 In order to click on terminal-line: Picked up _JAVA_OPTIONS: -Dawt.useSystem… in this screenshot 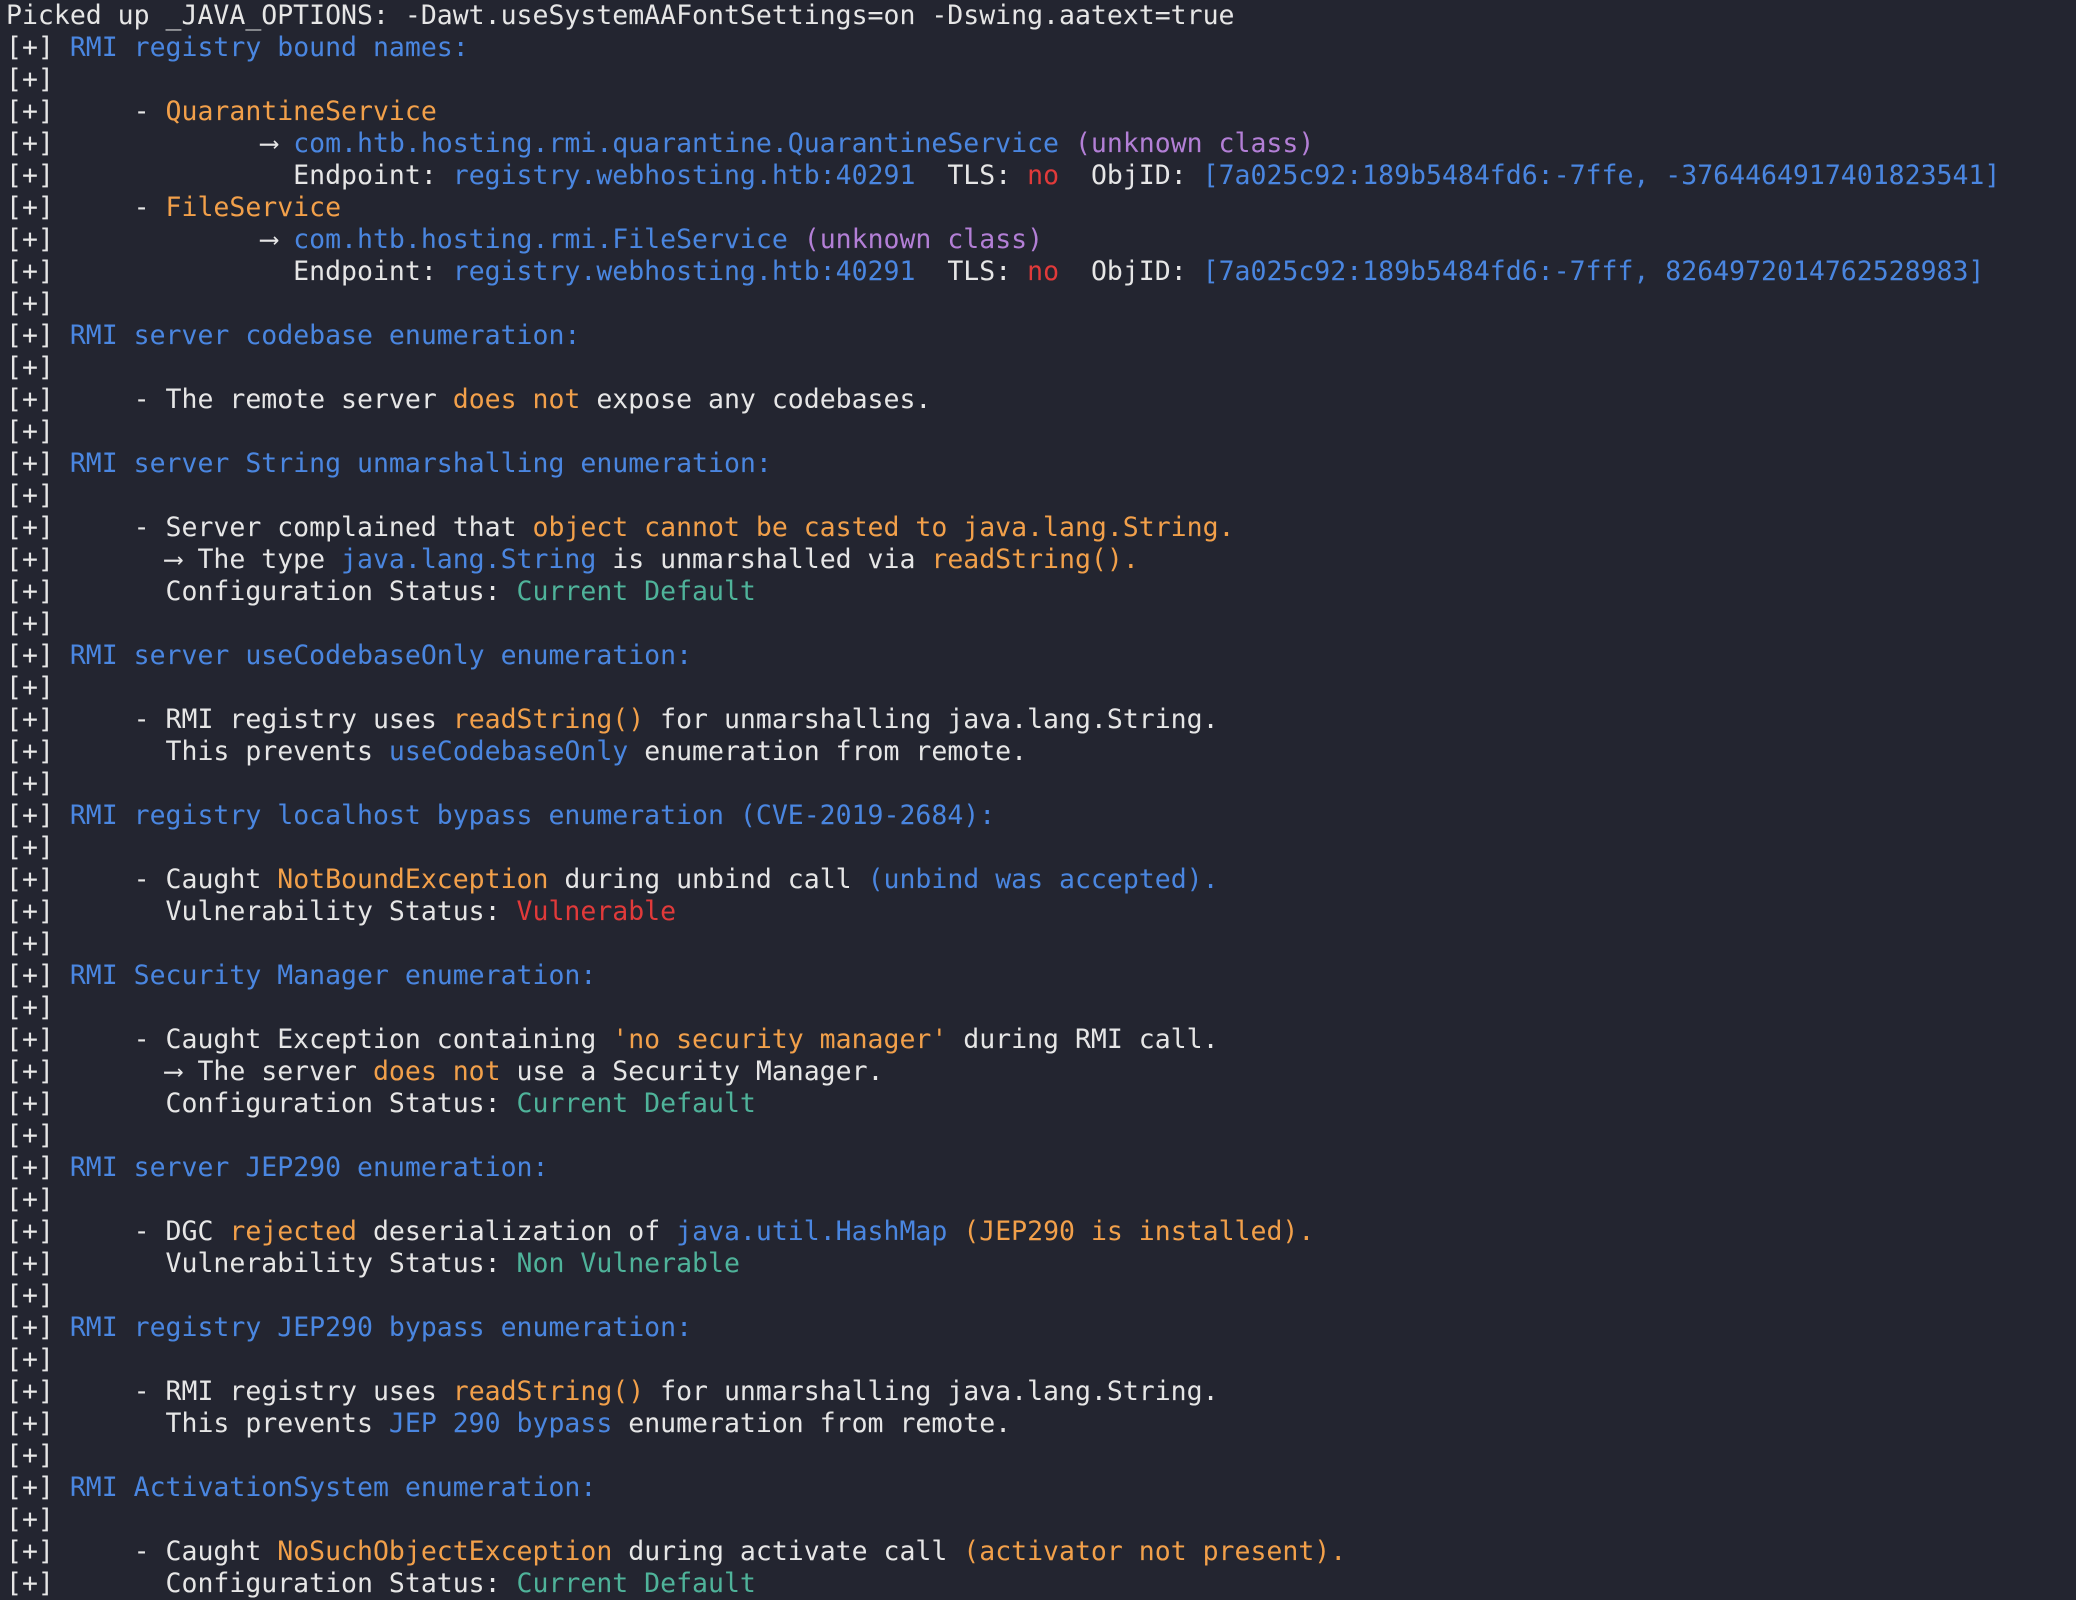, I will do `click(1039, 16)`.